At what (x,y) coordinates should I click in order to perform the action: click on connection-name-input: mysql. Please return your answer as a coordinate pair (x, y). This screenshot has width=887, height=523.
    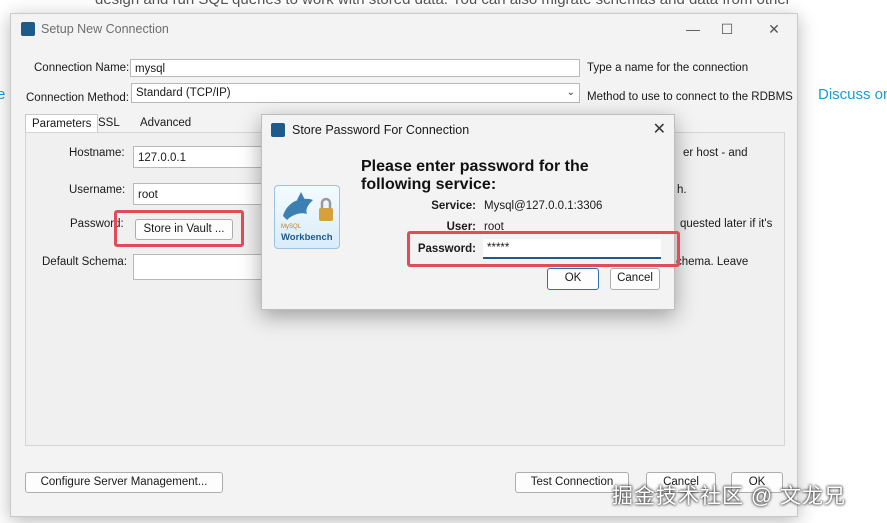
    Looking at the image, I should click on (355, 68).